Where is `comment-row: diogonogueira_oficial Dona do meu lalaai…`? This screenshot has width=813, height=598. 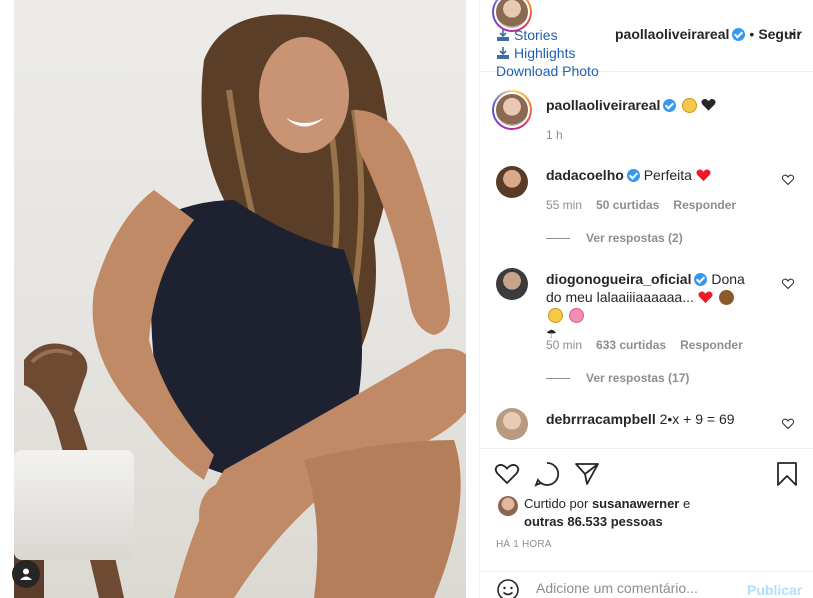 comment-row: diogonogueira_oficial Dona do meu lalaai… is located at coordinates (646, 306).